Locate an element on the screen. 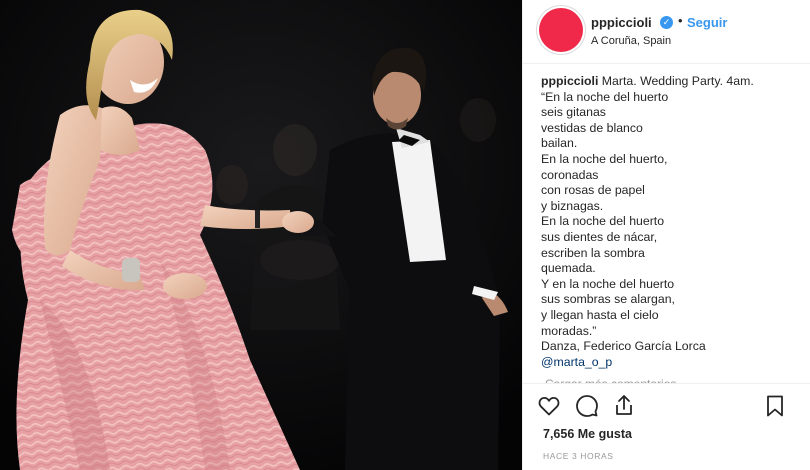  author-avatar is located at coordinates (561, 30).